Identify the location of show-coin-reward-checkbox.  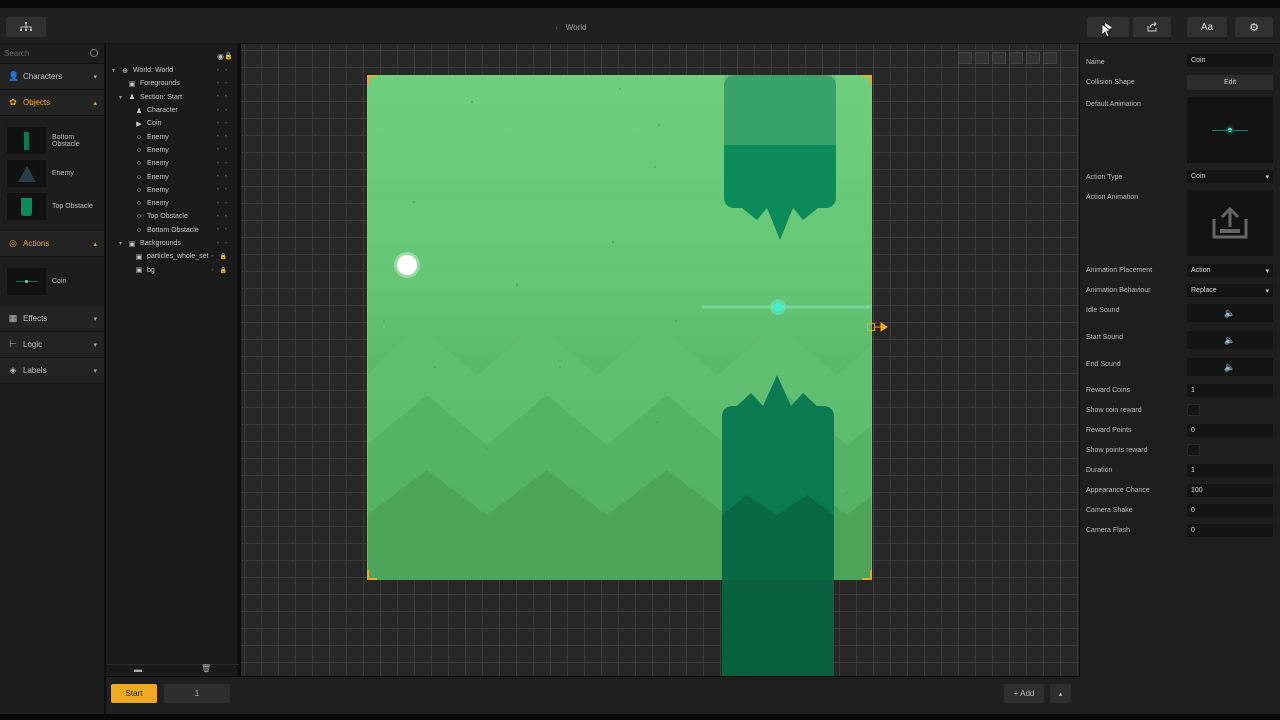
(1193, 410).